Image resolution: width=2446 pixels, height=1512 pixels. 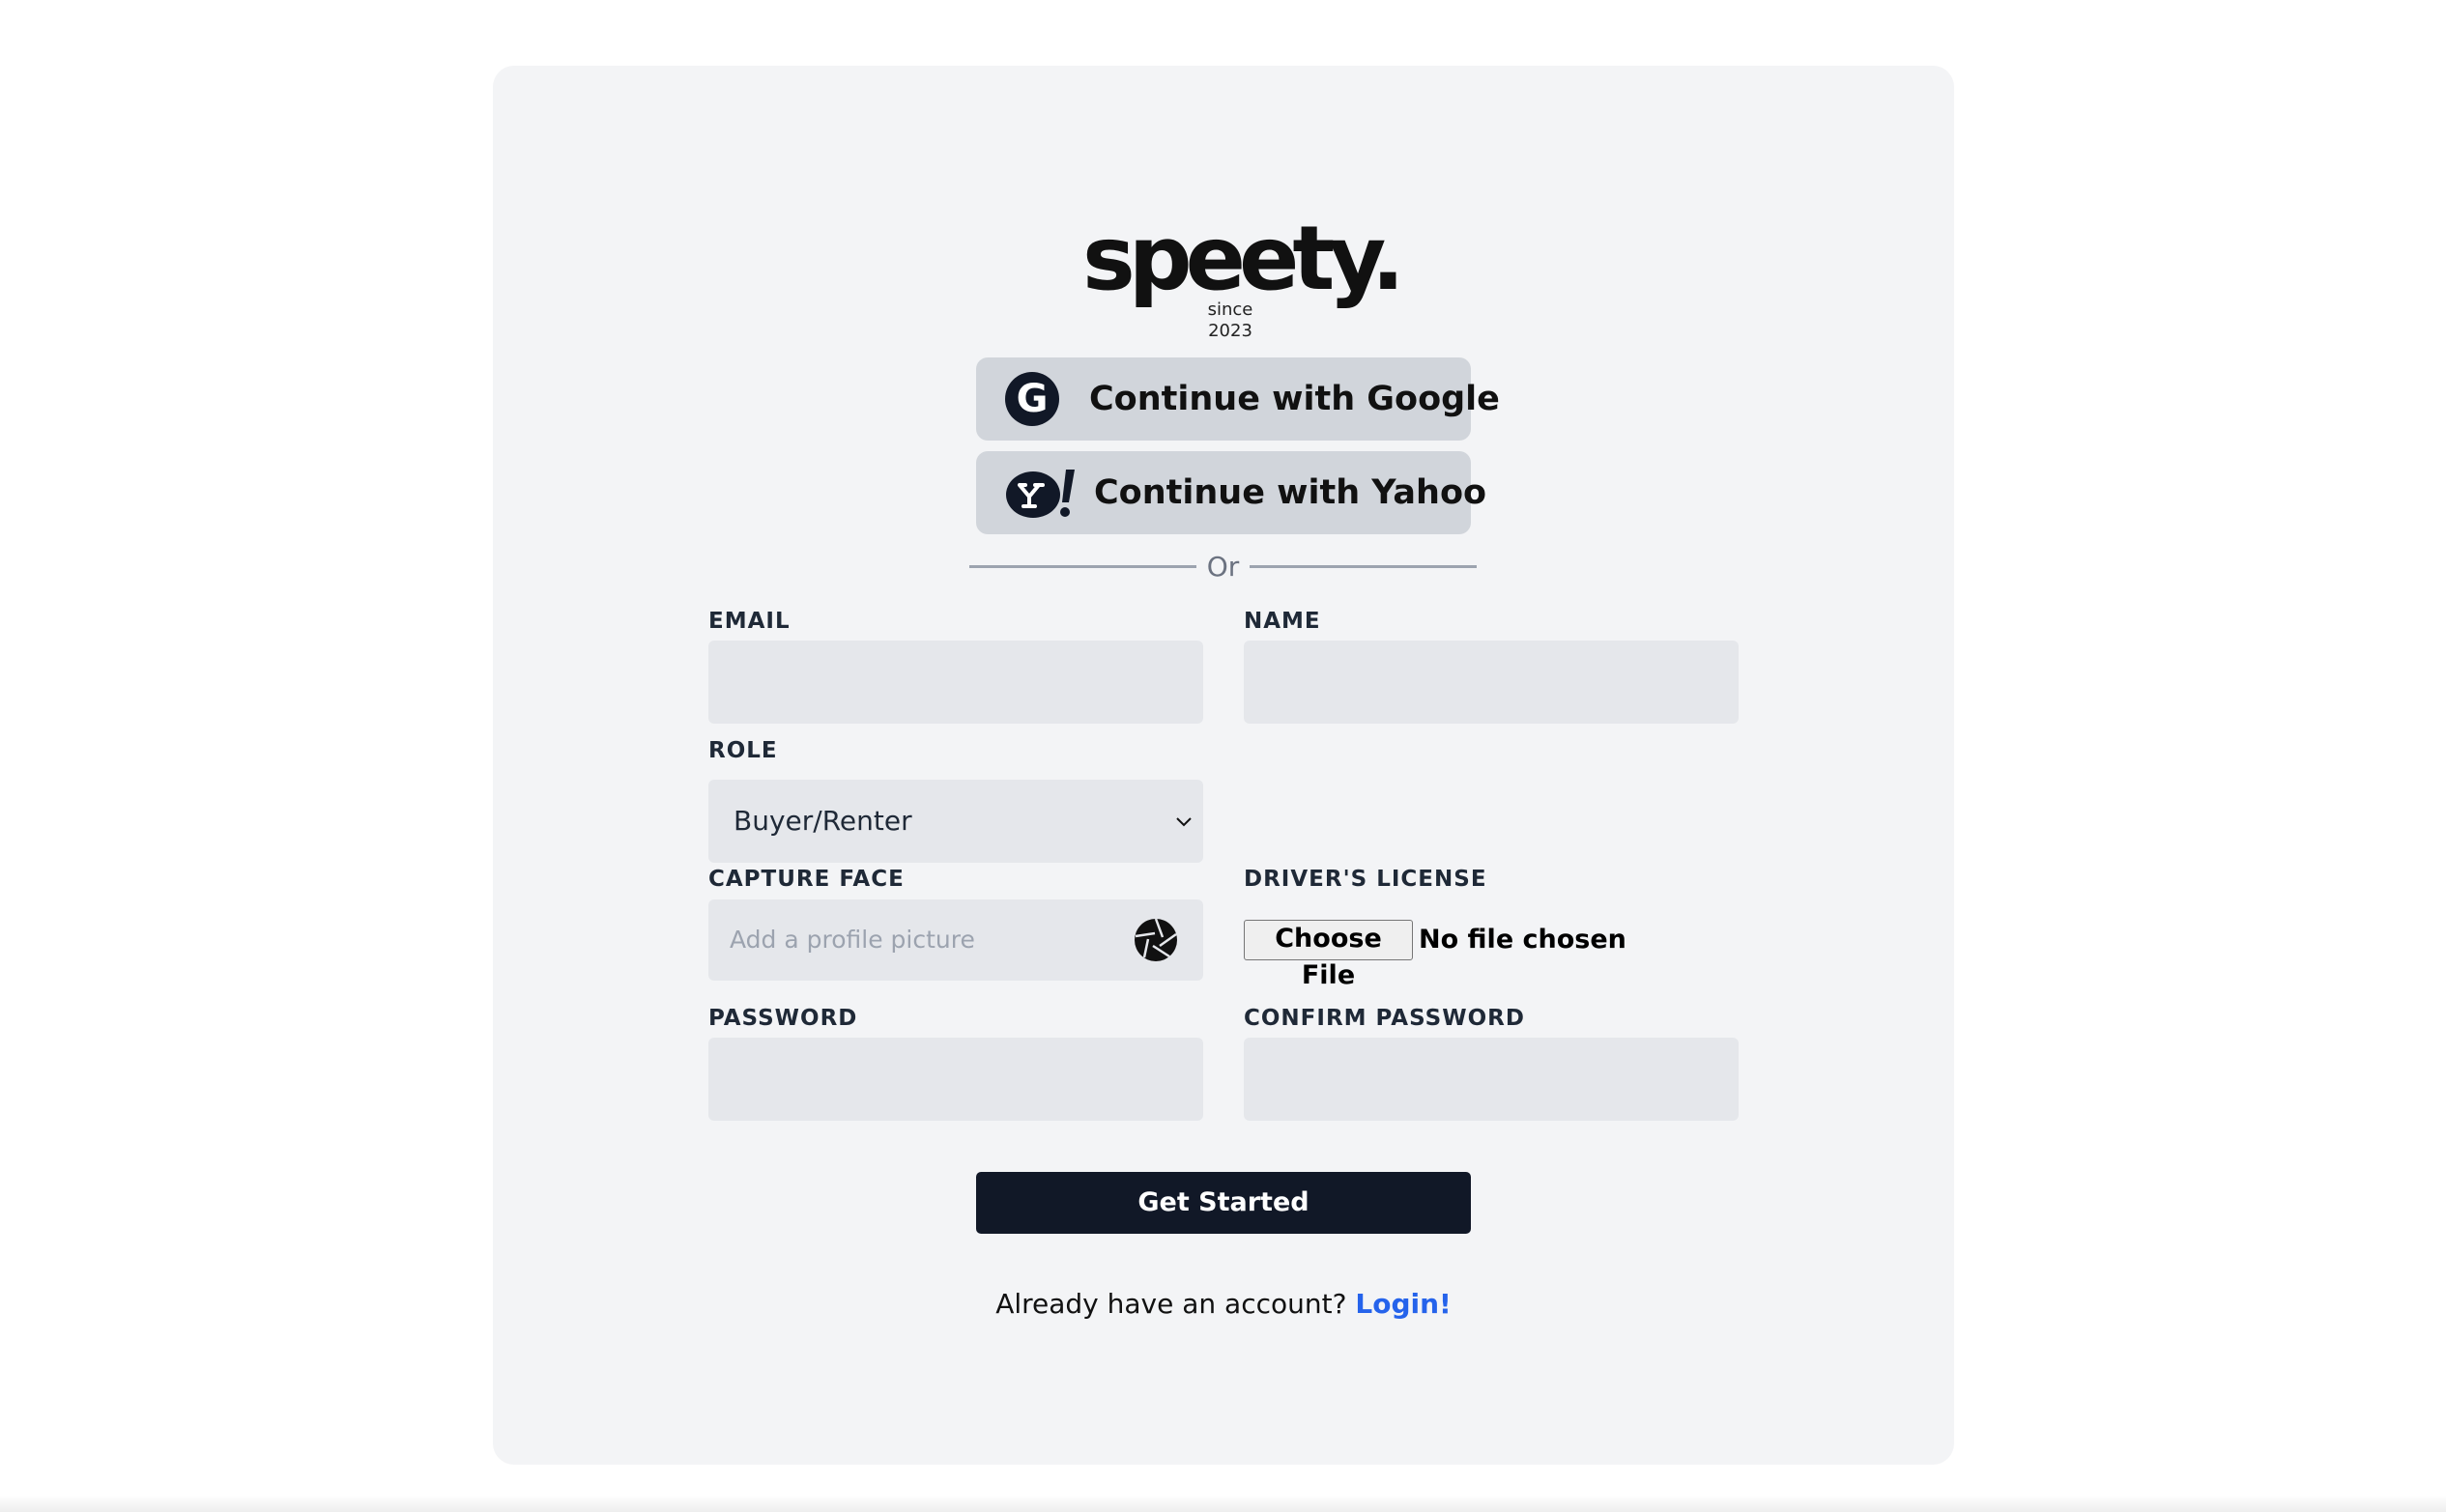 I want to click on choose-file-button: Choose File, so click(x=1328, y=955).